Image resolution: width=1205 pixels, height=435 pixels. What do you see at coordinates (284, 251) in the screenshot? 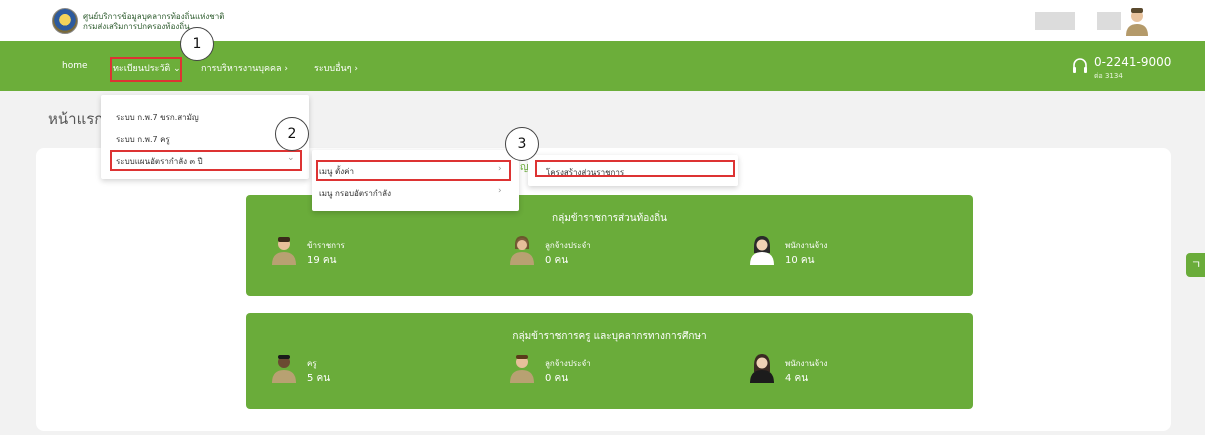
I see `official-avatar-icon` at bounding box center [284, 251].